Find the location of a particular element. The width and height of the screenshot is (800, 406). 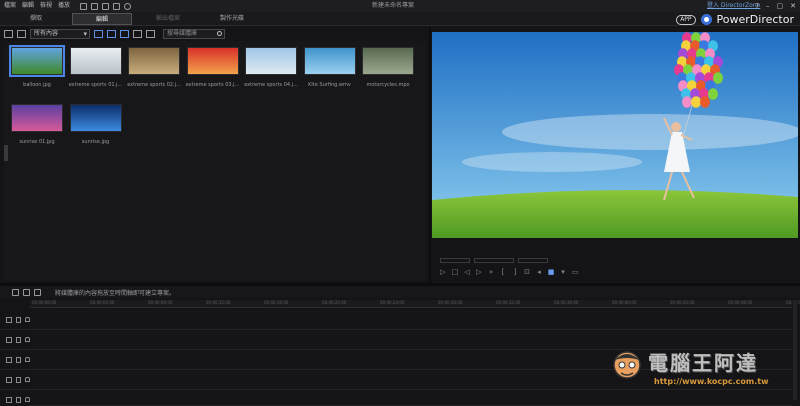

play-icon: ▷ is located at coordinates (443, 272).